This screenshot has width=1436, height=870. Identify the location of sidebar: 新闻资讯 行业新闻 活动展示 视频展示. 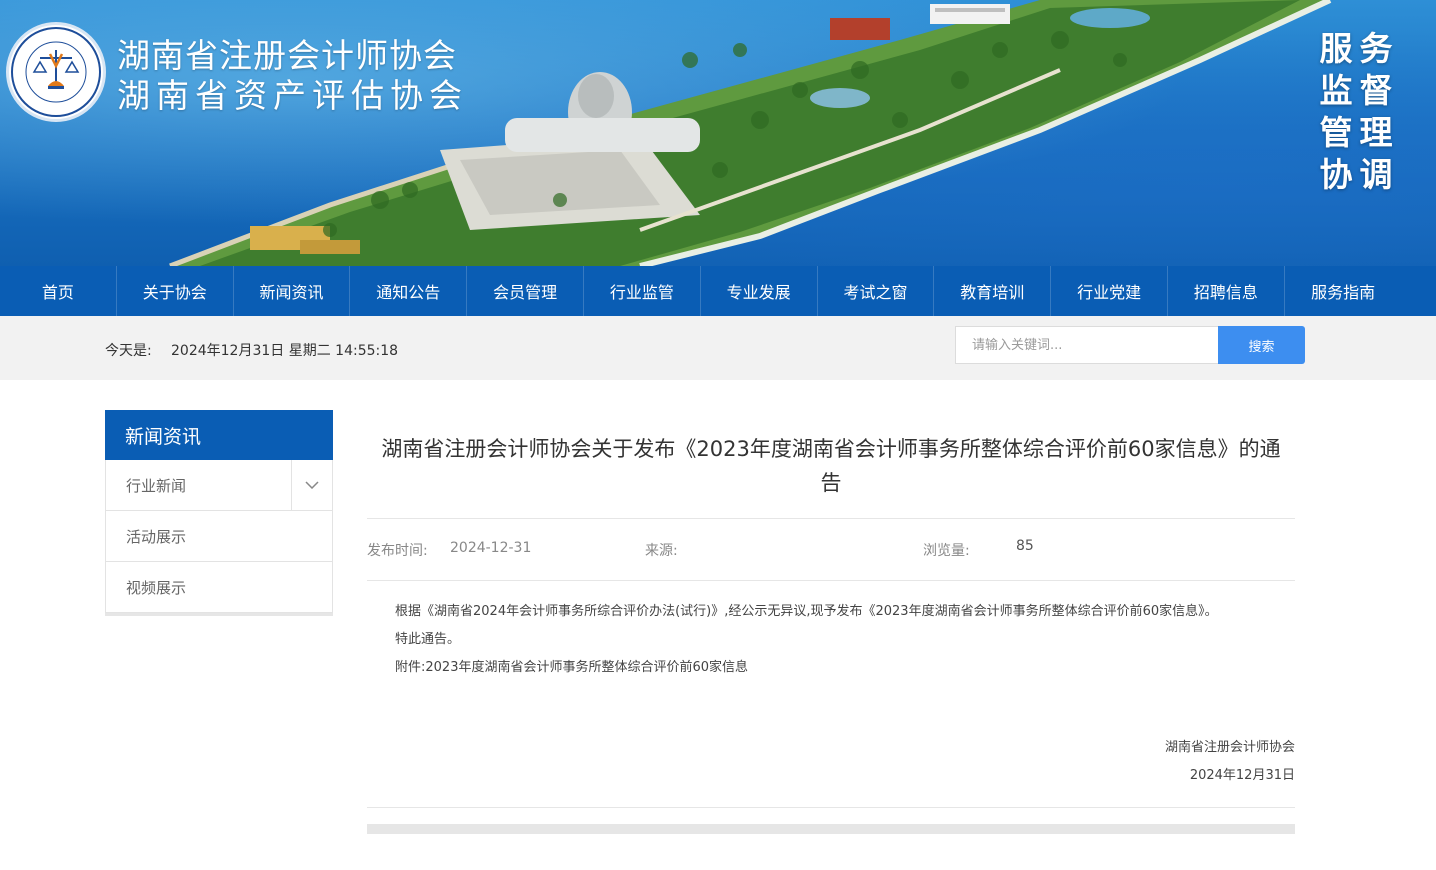
(219, 513).